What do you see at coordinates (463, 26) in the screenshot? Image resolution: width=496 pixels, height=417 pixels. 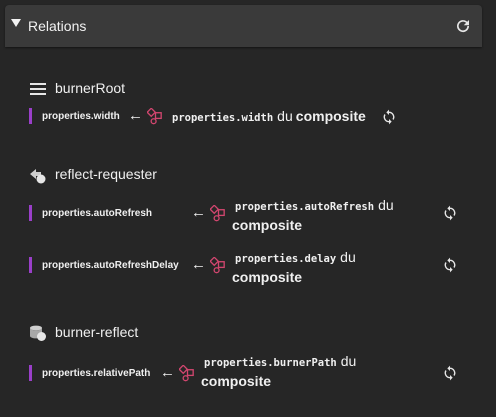 I see `refresh-icon` at bounding box center [463, 26].